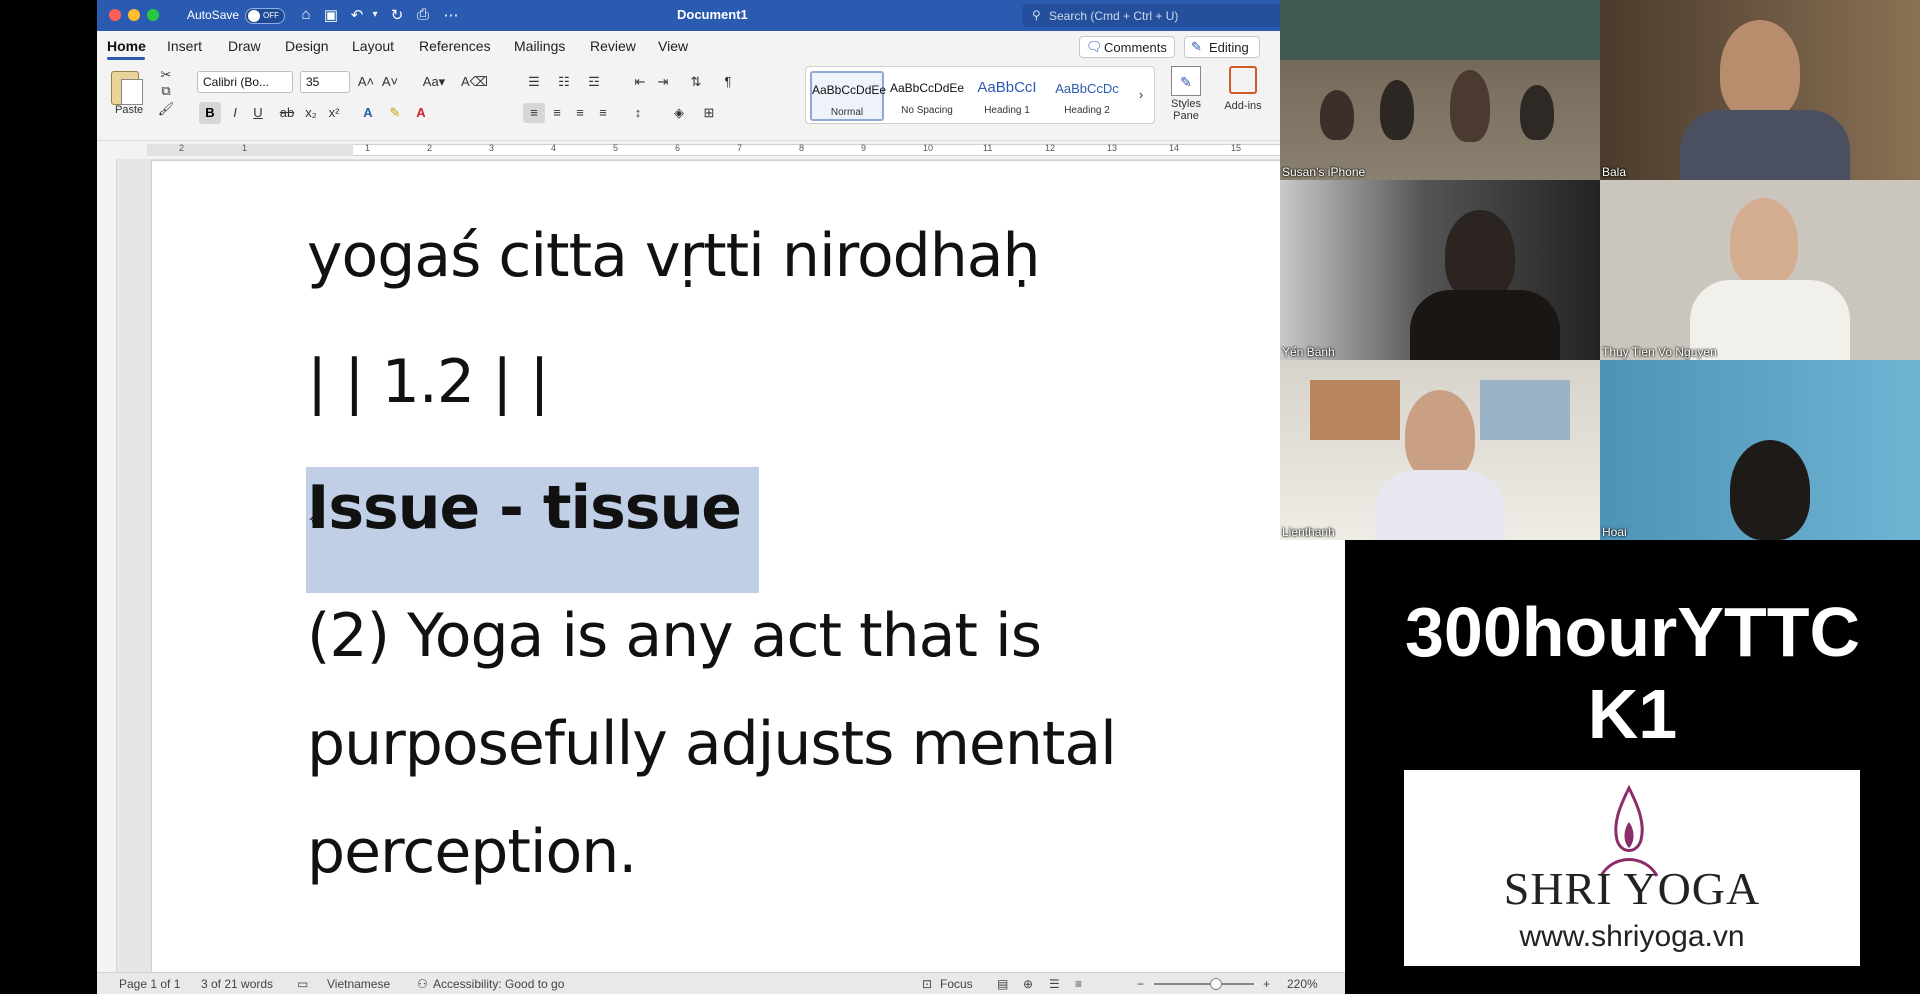  I want to click on align-right-icon: ≡, so click(580, 113).